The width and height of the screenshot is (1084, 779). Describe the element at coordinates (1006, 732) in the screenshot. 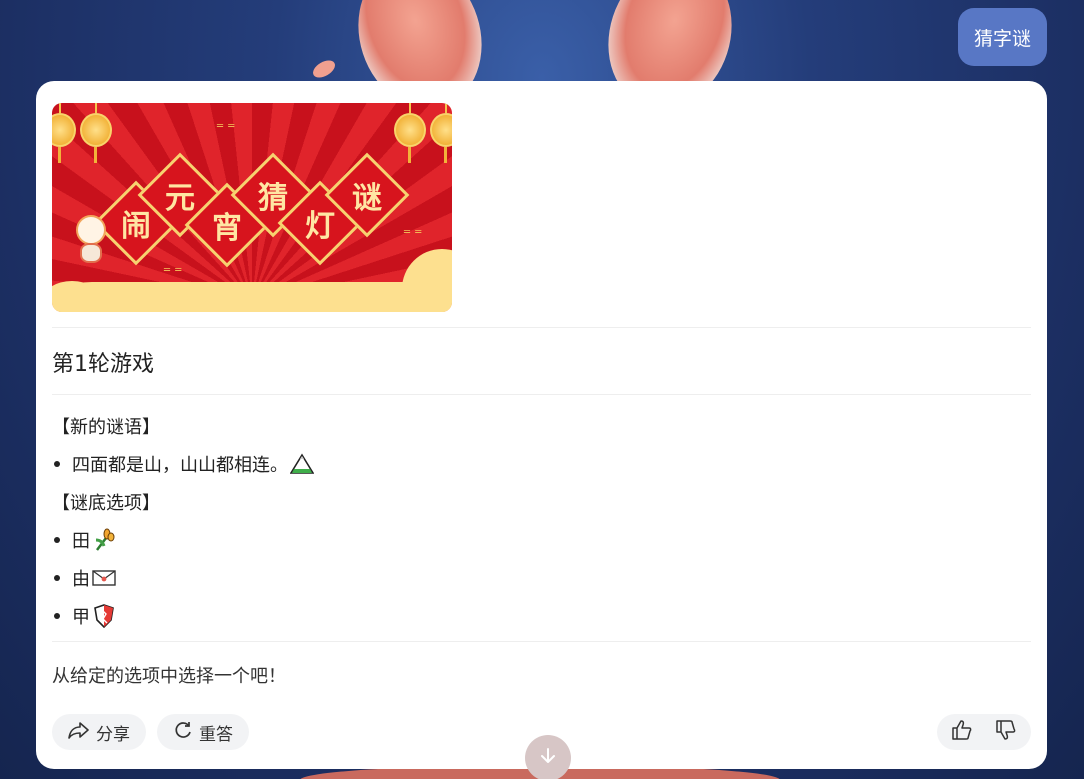

I see `thumbs-down-icon` at that location.